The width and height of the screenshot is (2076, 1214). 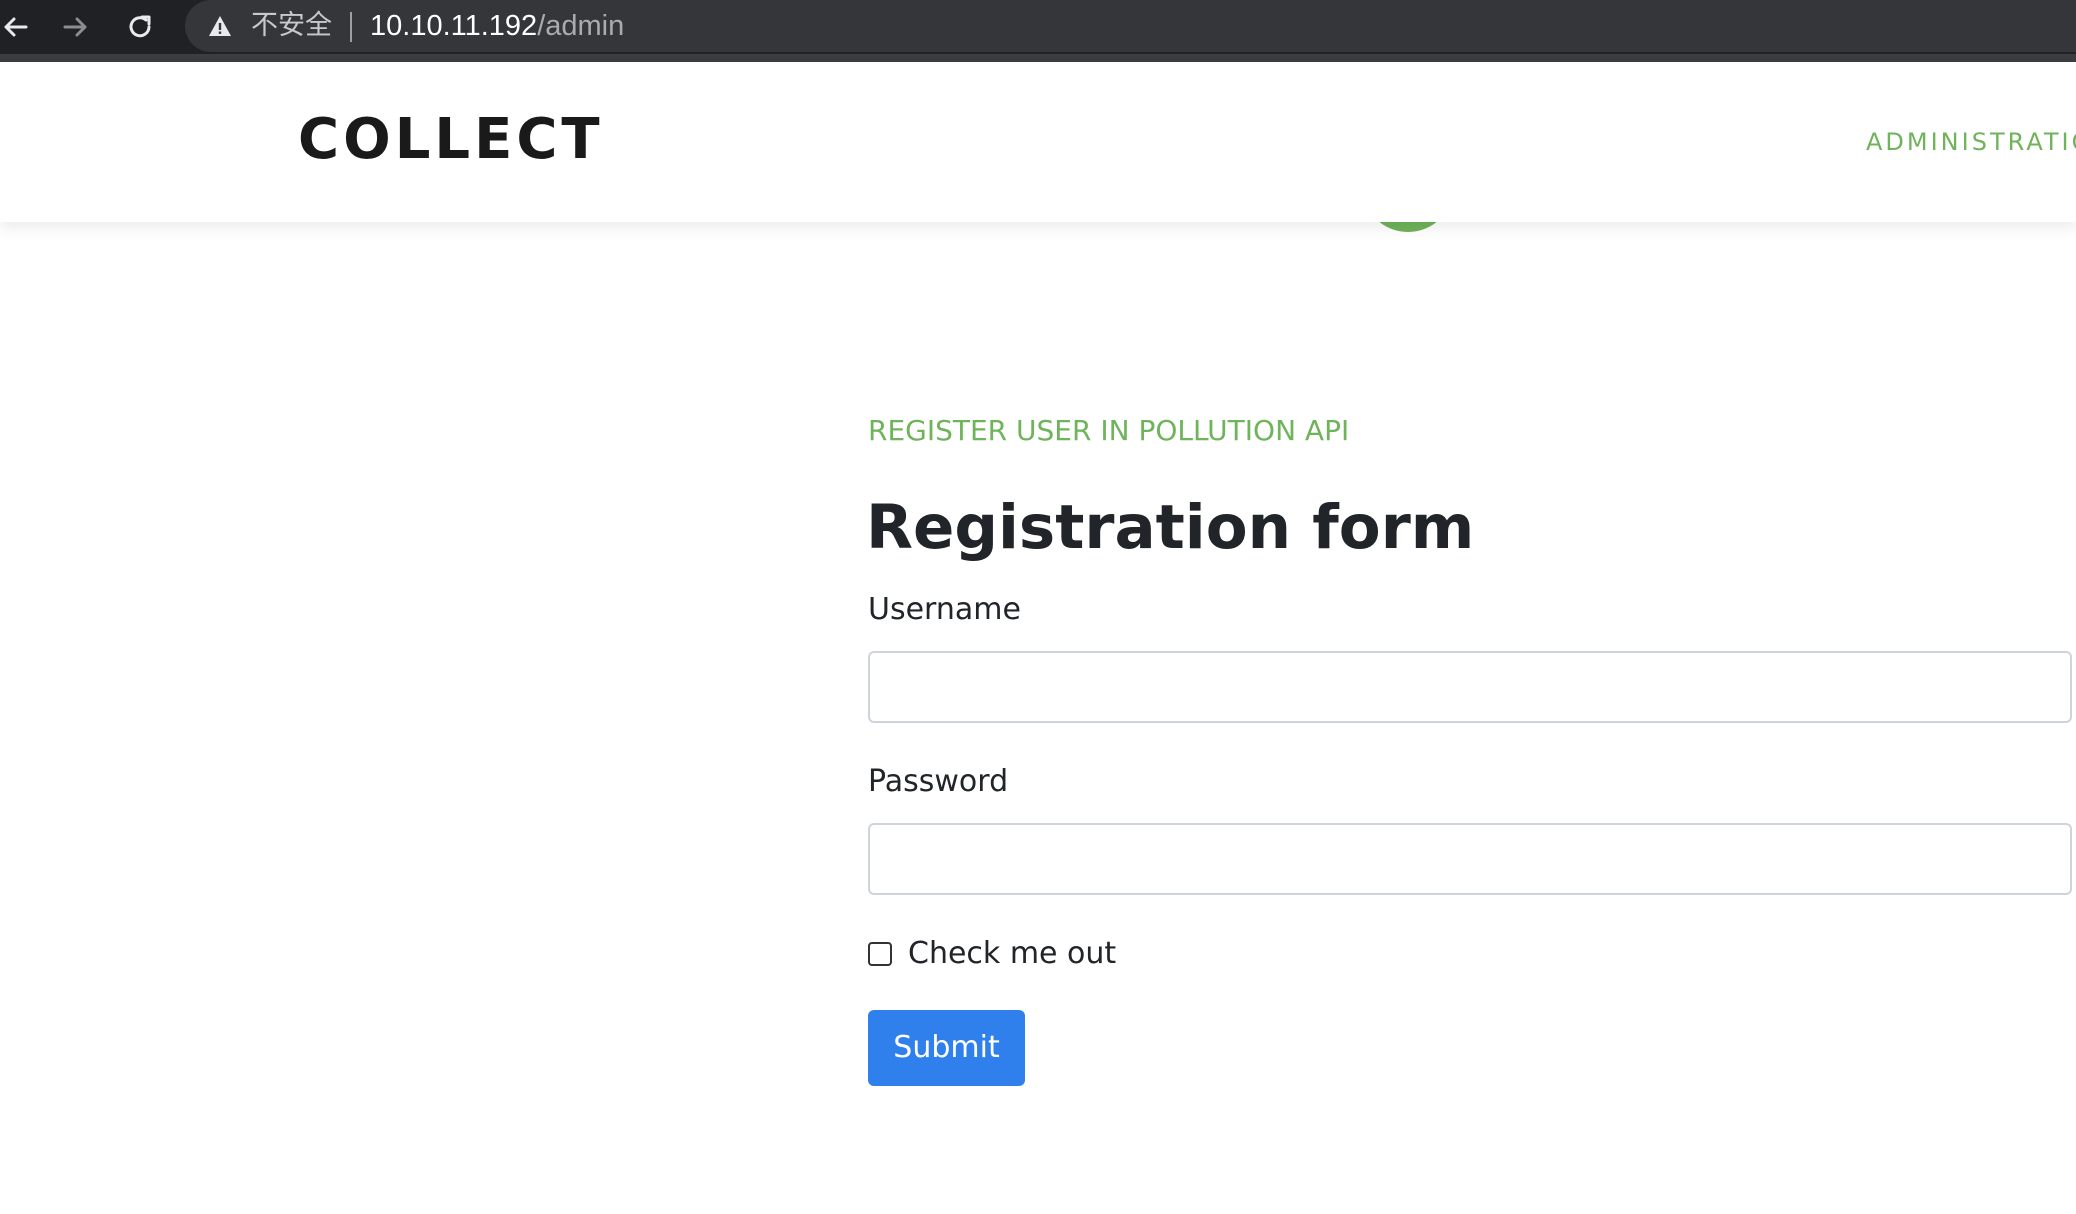 I want to click on submit-button: Submit, so click(x=946, y=1048).